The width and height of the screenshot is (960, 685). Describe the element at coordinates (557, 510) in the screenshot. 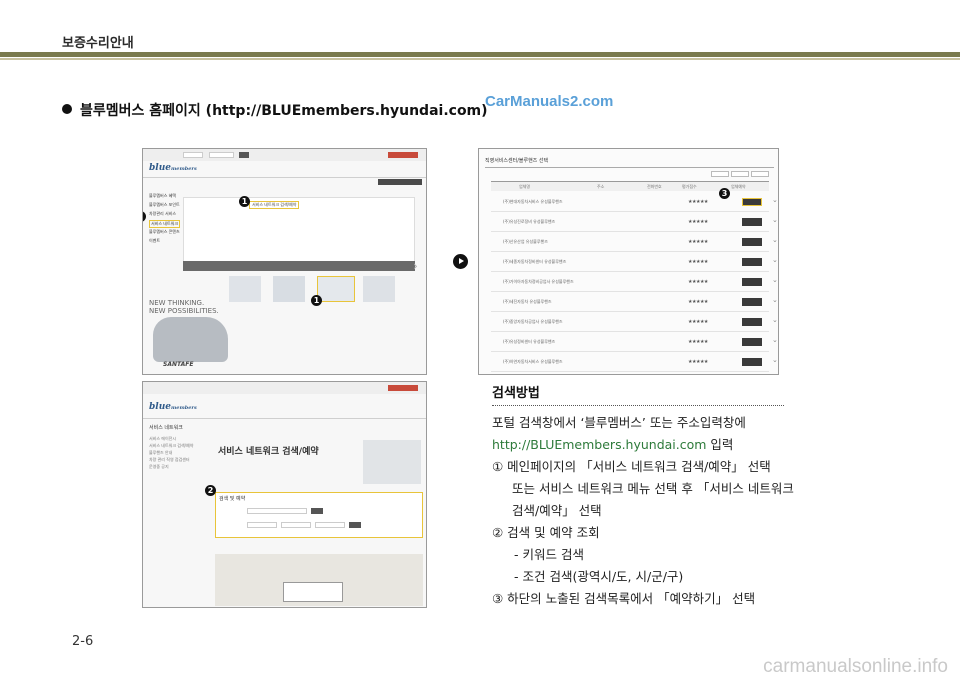

I see `method-step-detail: 검색/예약」 선택` at that location.